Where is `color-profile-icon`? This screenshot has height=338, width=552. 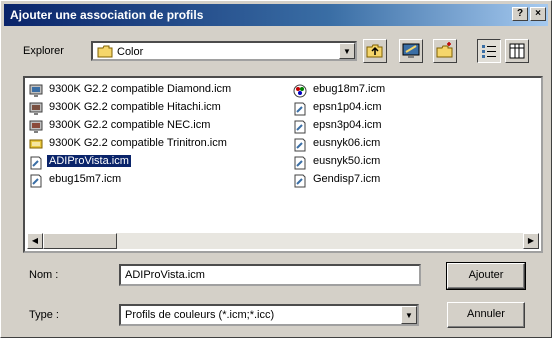 color-profile-icon is located at coordinates (300, 91).